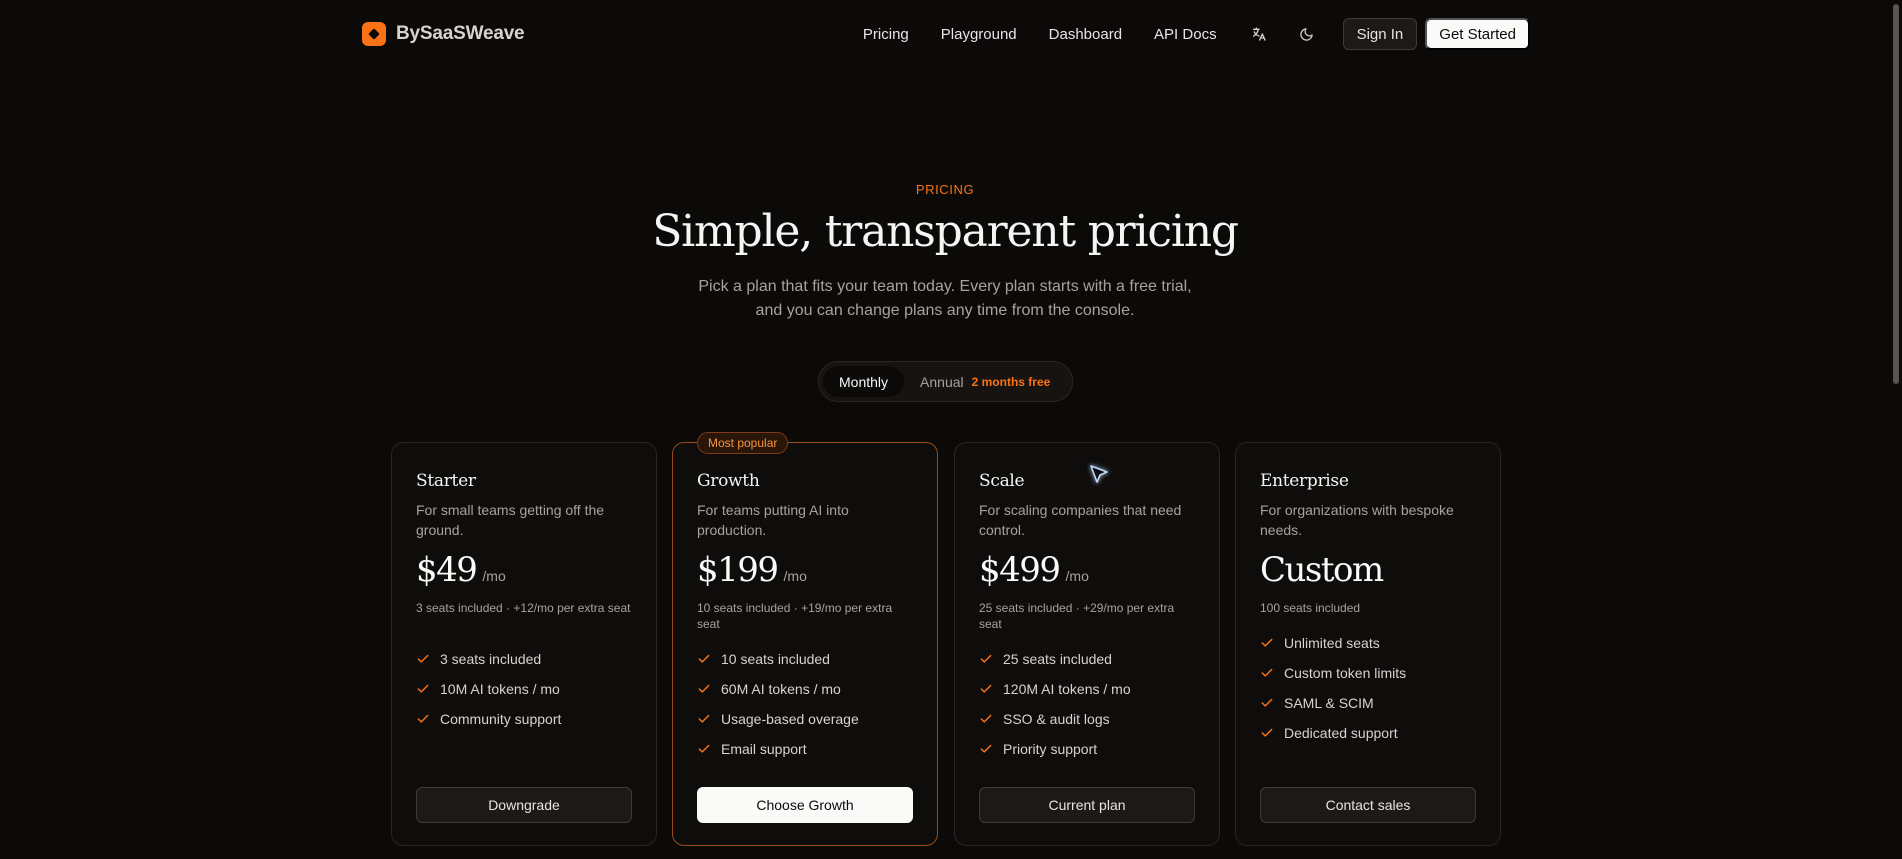 This screenshot has height=859, width=1902. I want to click on section-eyebrow: PRICING, so click(945, 189).